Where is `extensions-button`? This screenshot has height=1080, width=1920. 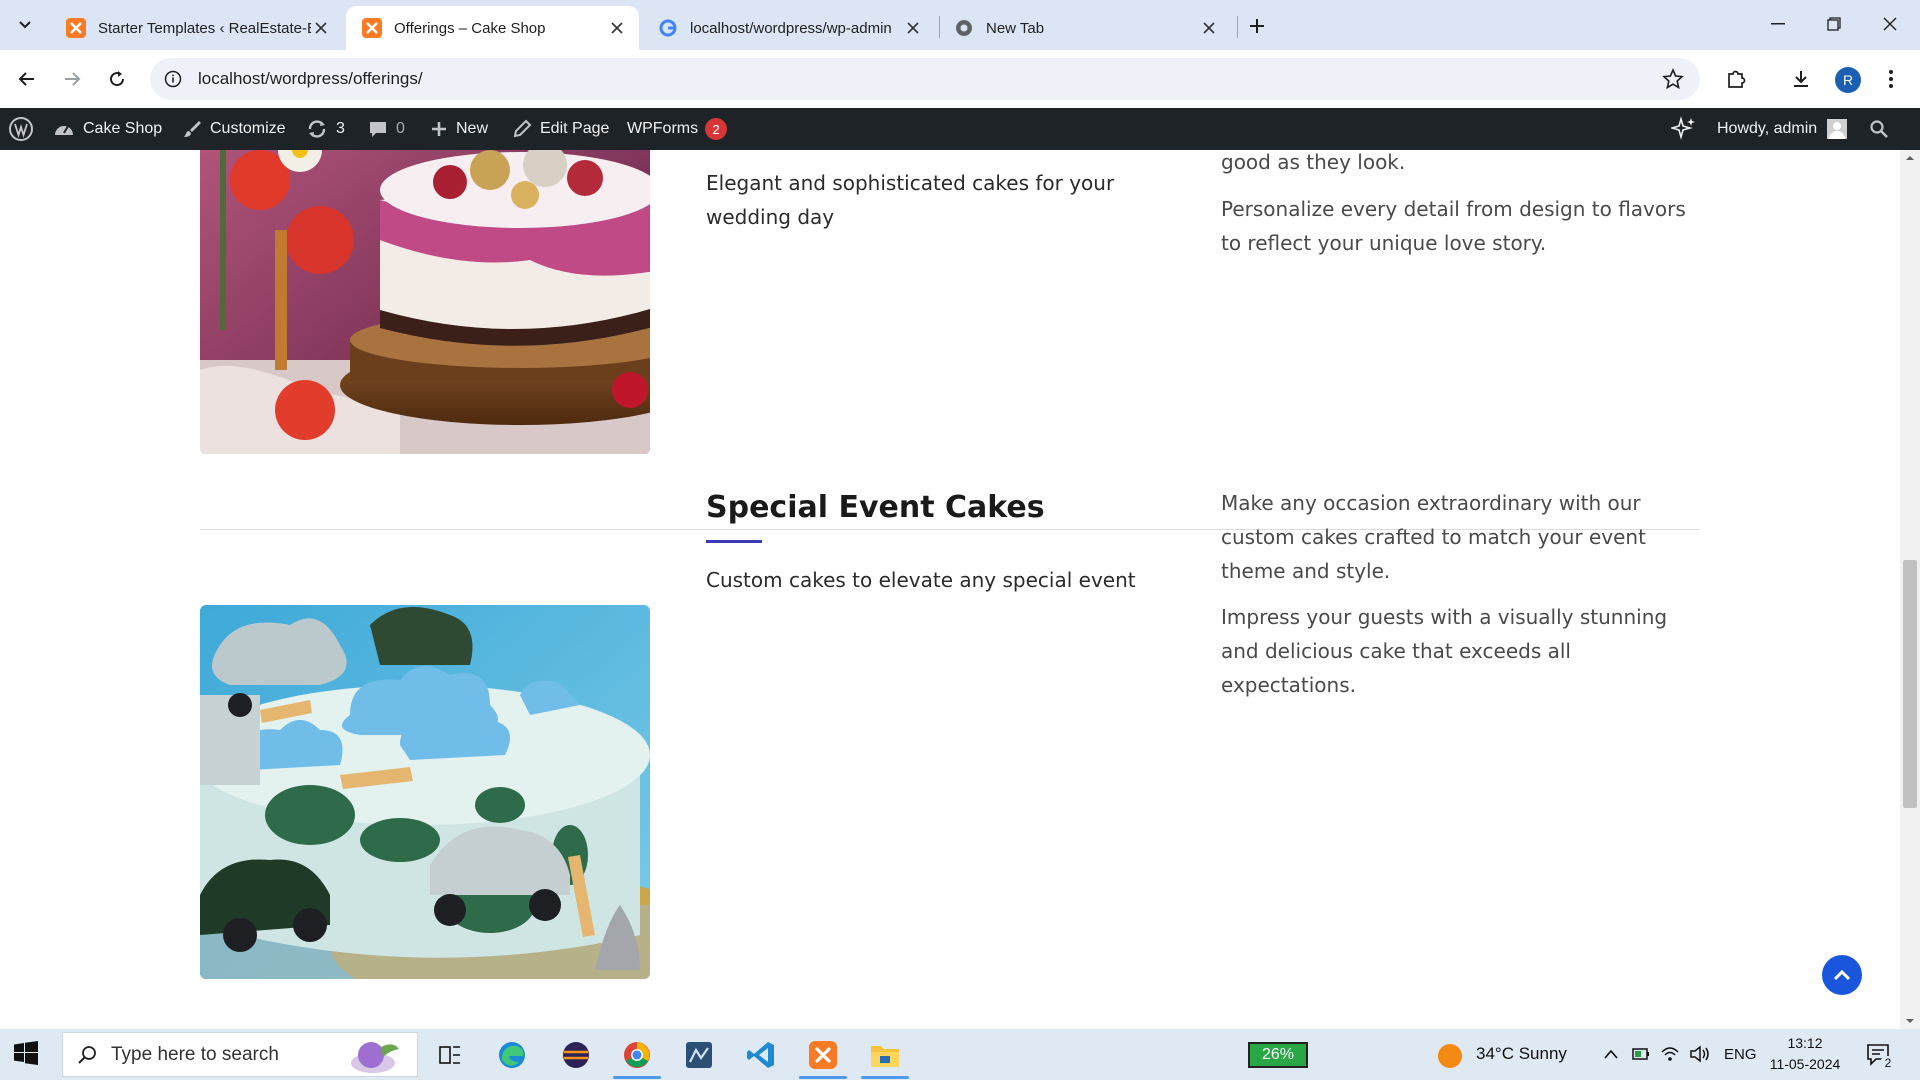
extensions-button is located at coordinates (1736, 79).